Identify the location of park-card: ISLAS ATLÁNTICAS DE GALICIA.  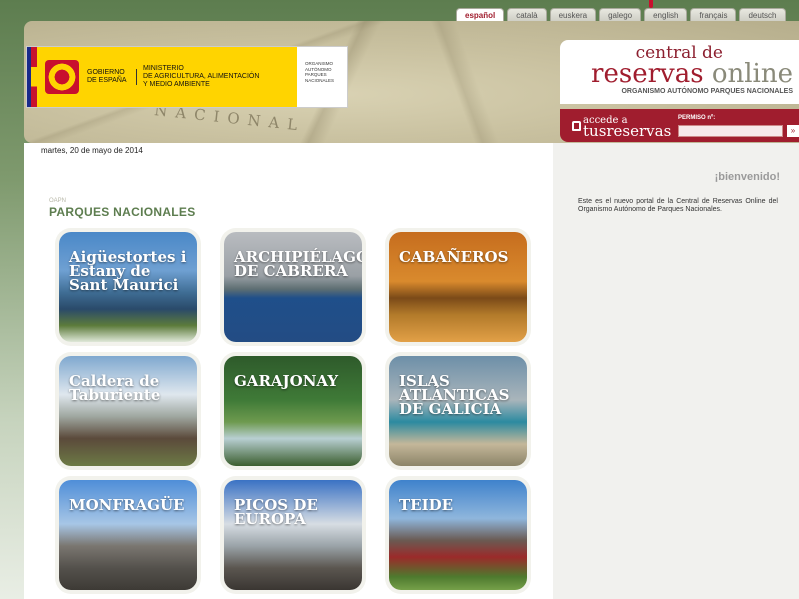
(458, 411).